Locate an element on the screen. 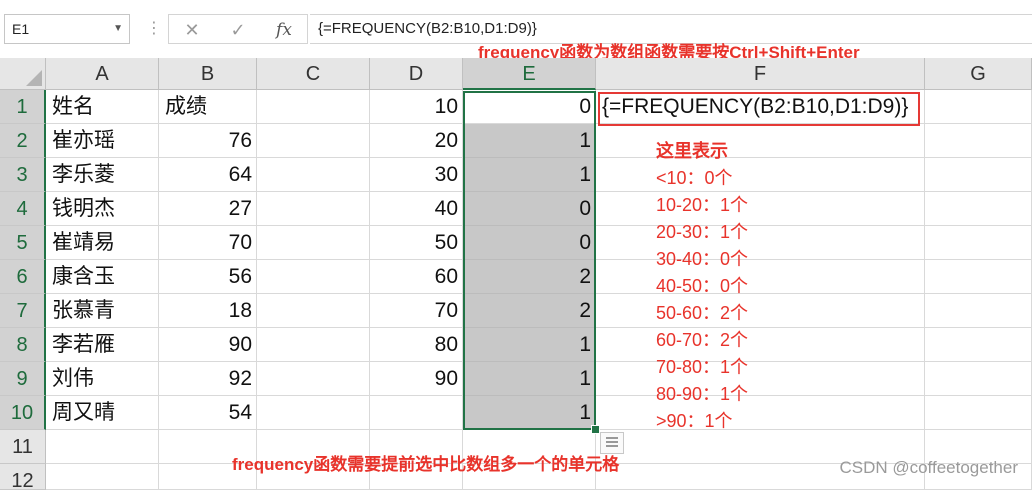 The image size is (1032, 498). cell-a2: 崔亦瑶 is located at coordinates (102, 141).